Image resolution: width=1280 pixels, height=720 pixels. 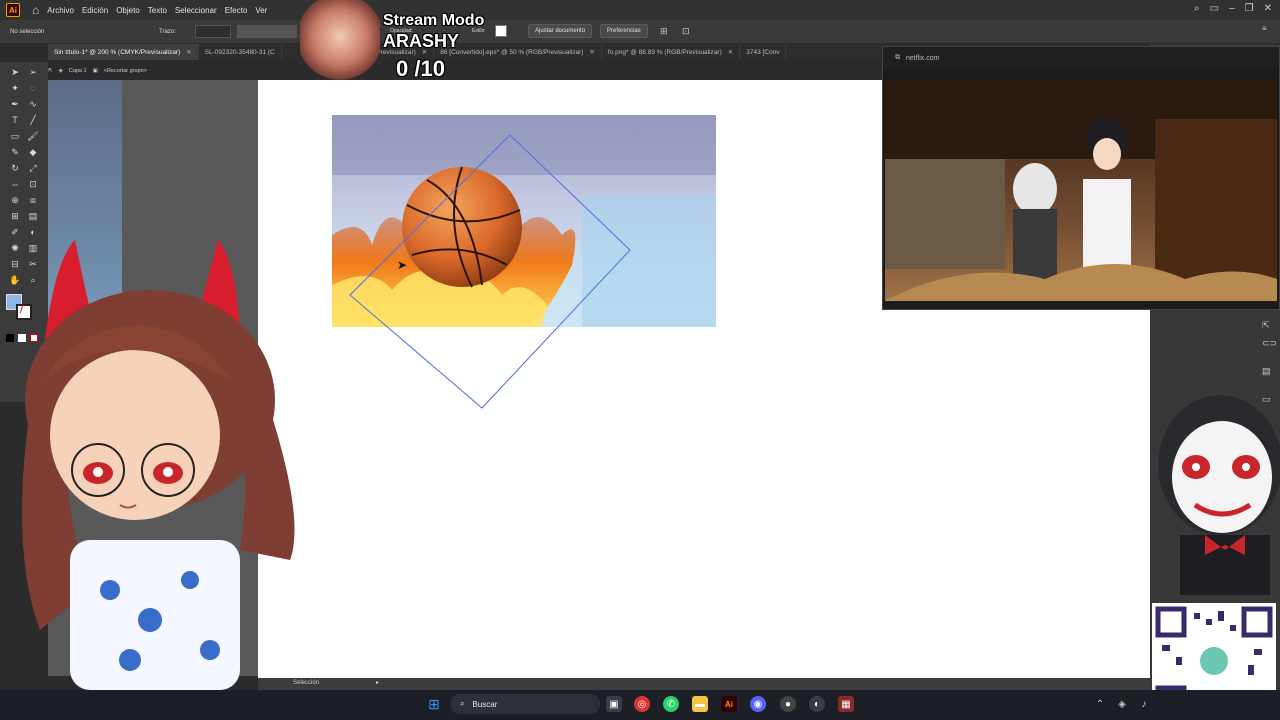 What do you see at coordinates (434, 20) in the screenshot?
I see `stream-mode-title: Stream Modo` at bounding box center [434, 20].